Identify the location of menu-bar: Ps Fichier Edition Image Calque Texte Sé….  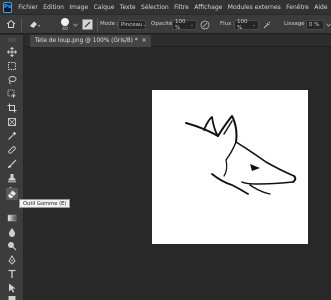
(165, 7).